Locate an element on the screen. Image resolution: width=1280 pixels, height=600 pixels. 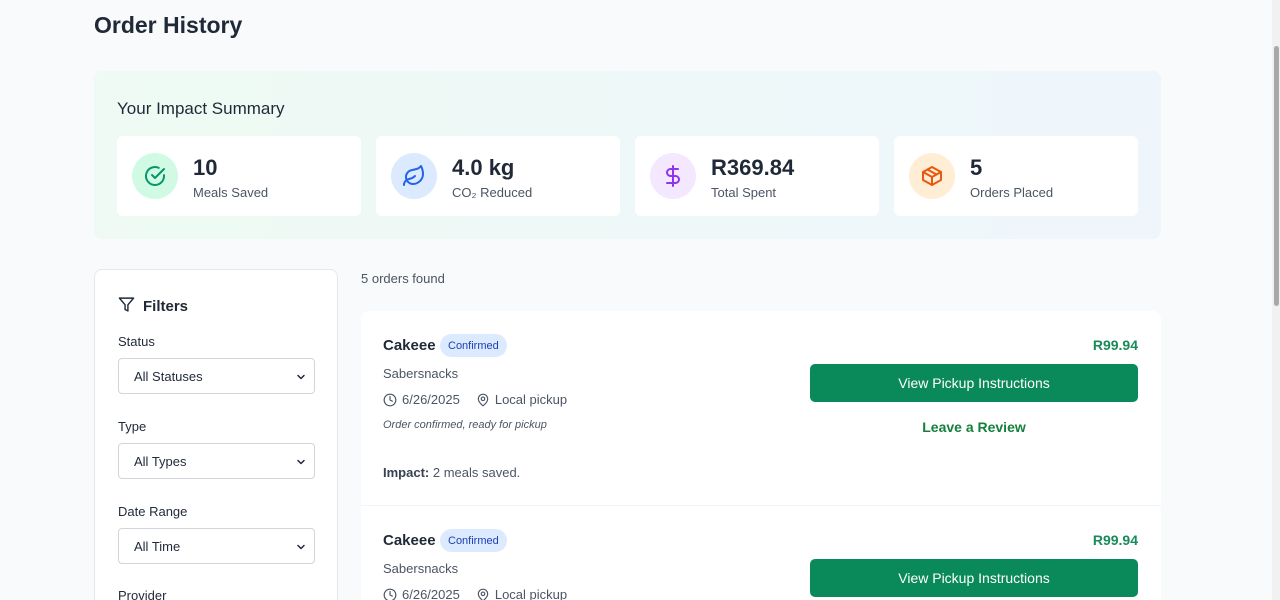
stat-card-co2-reduced: 4.0 kg CO₂ Reduced is located at coordinates (498, 176).